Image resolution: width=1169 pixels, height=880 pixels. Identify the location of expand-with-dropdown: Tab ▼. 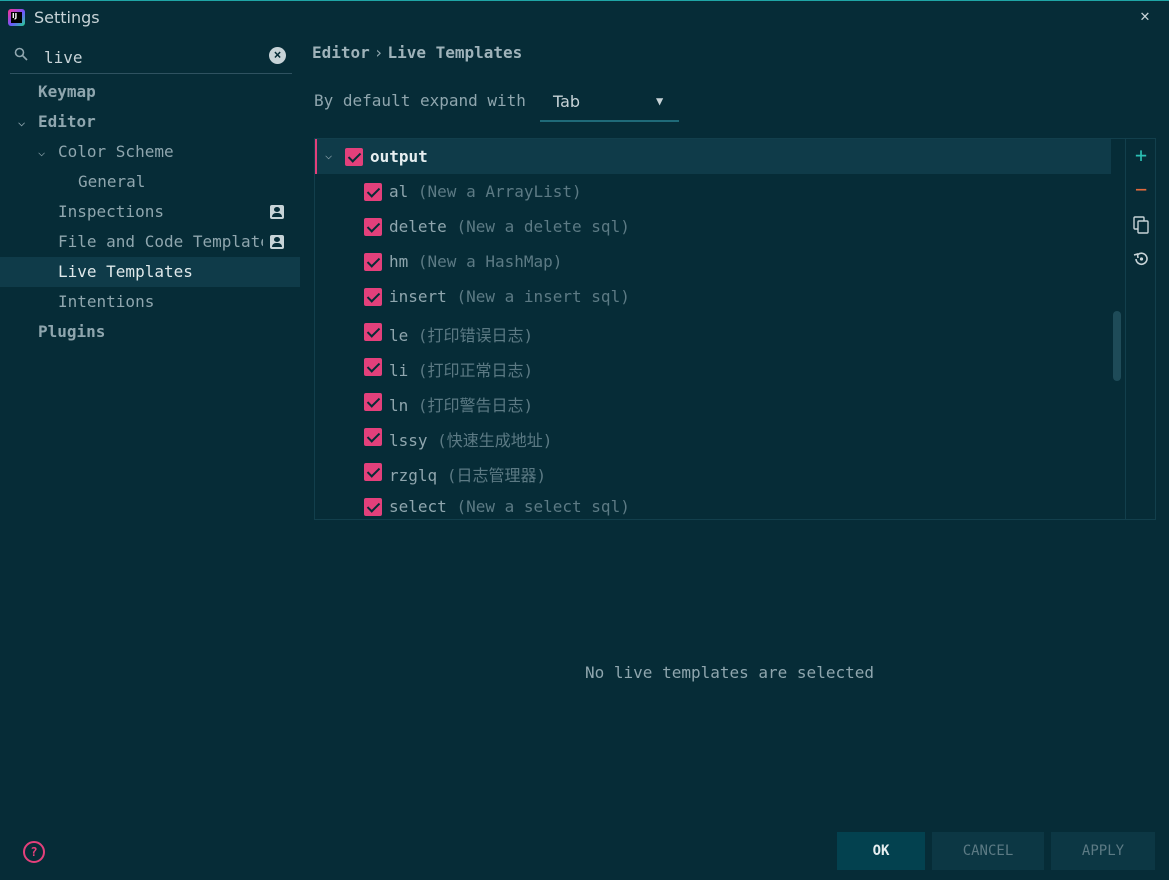
(609, 105).